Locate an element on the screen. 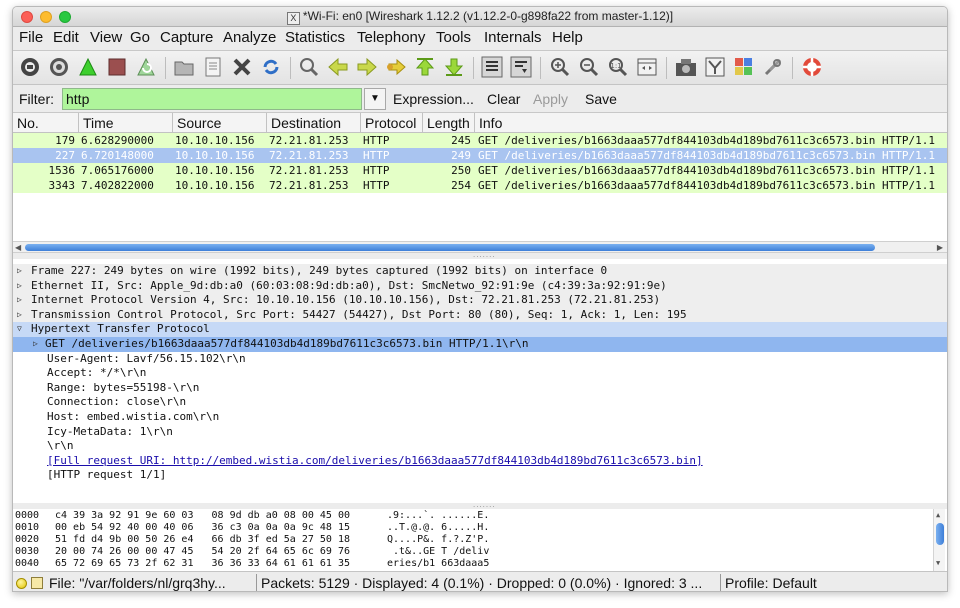 The width and height of the screenshot is (960, 608). find-packet-icon is located at coordinates (309, 67).